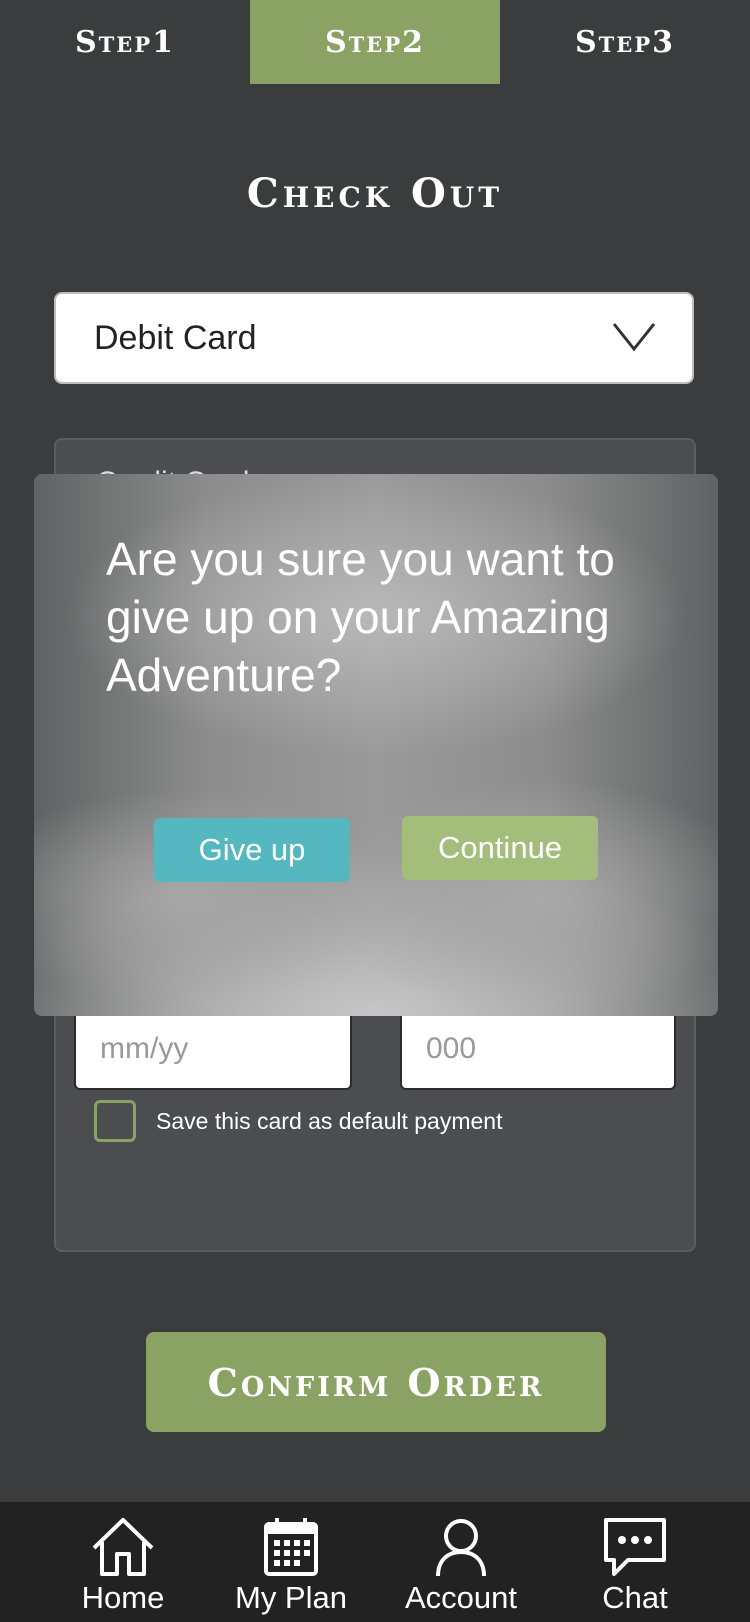 The height and width of the screenshot is (1622, 750). I want to click on continue-button: Continue, so click(500, 848).